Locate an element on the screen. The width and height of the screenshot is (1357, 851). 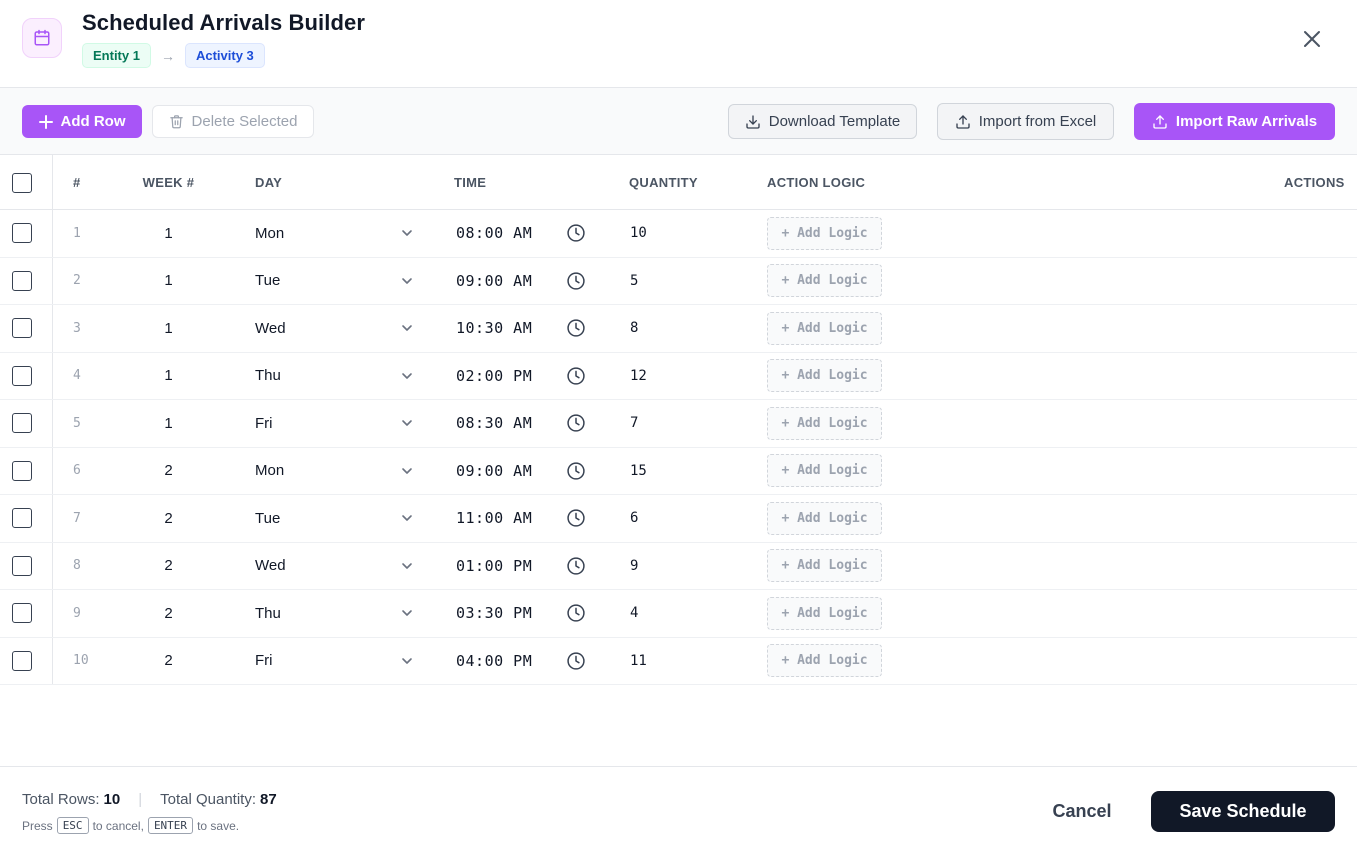
quantity-input: 9 is located at coordinates (634, 566).